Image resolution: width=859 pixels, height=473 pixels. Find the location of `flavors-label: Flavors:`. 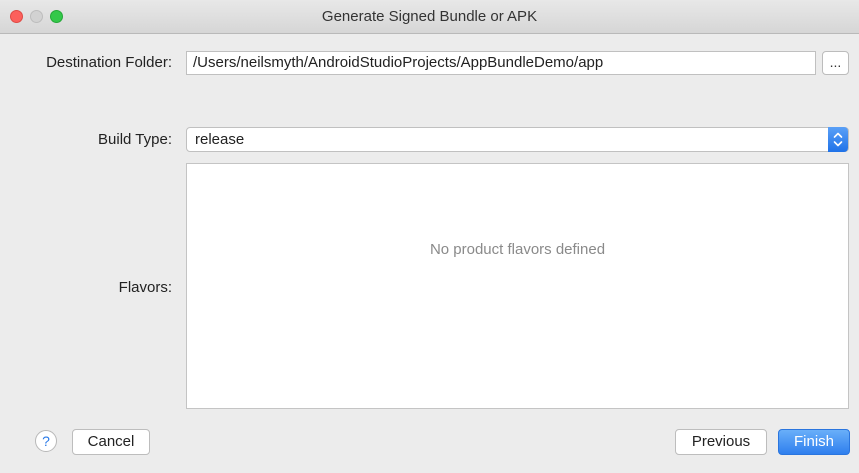

flavors-label: Flavors: is located at coordinates (145, 287).